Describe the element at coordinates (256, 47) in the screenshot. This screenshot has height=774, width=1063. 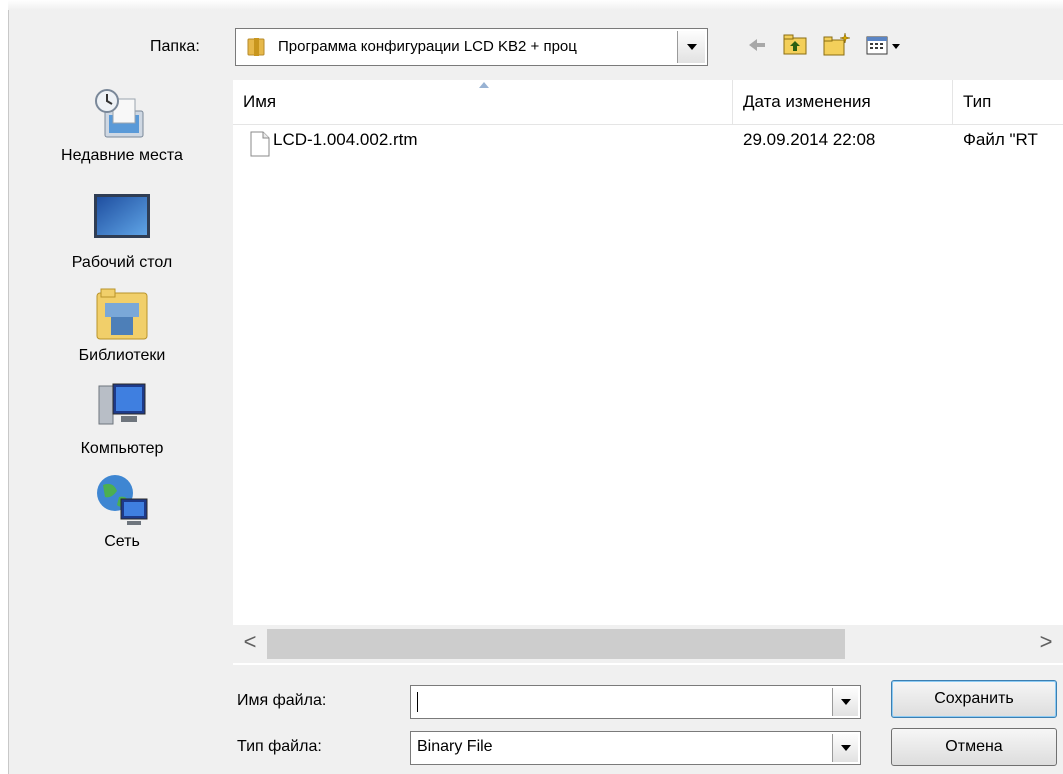
I see `folder-icon` at that location.